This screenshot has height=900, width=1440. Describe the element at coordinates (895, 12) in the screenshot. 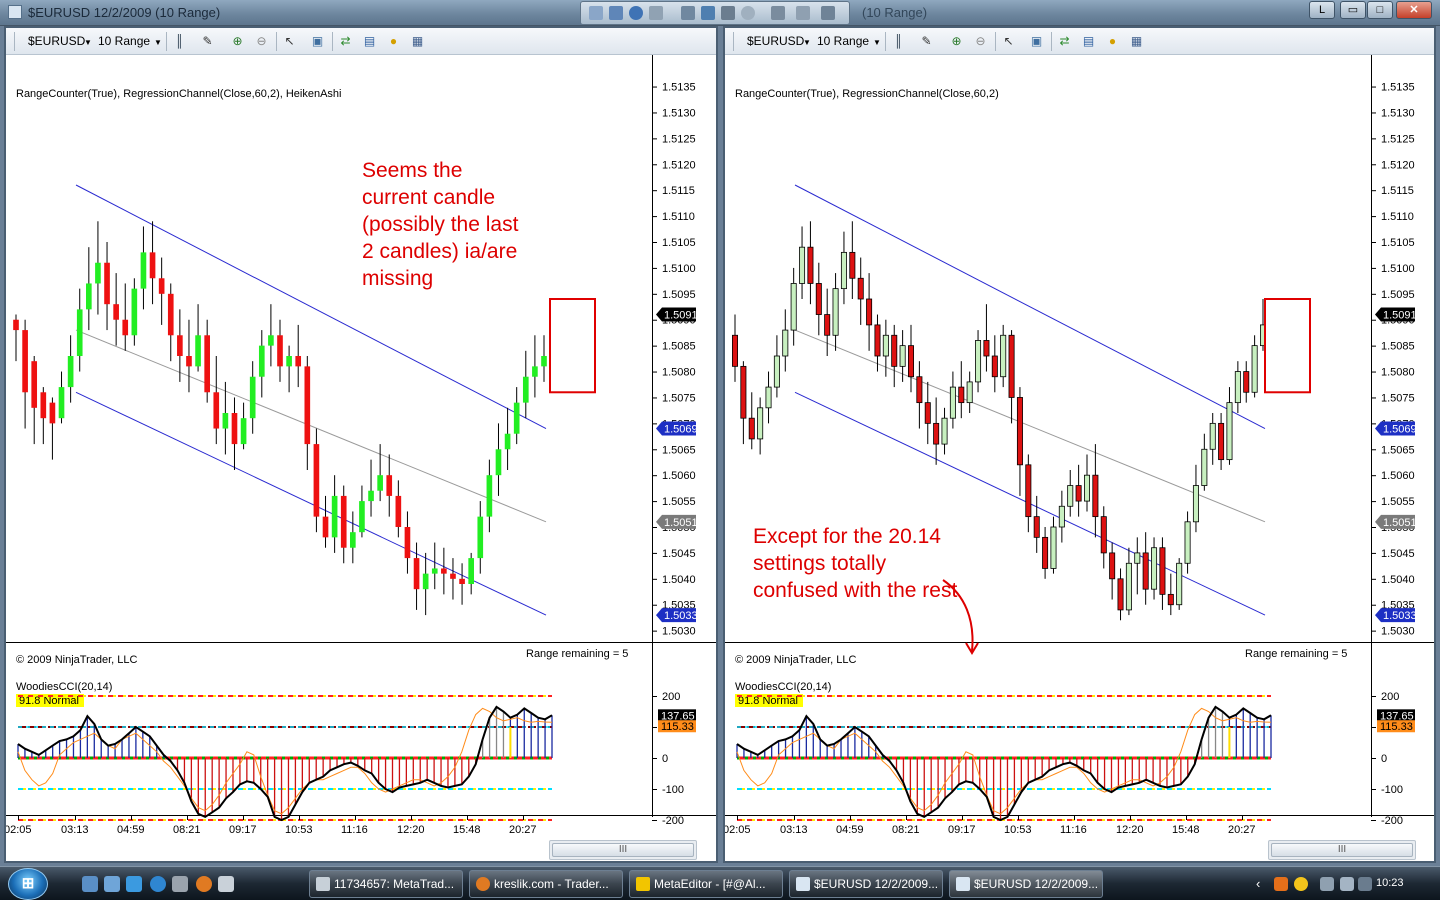

I see `right-window-title: (10 Range)` at that location.